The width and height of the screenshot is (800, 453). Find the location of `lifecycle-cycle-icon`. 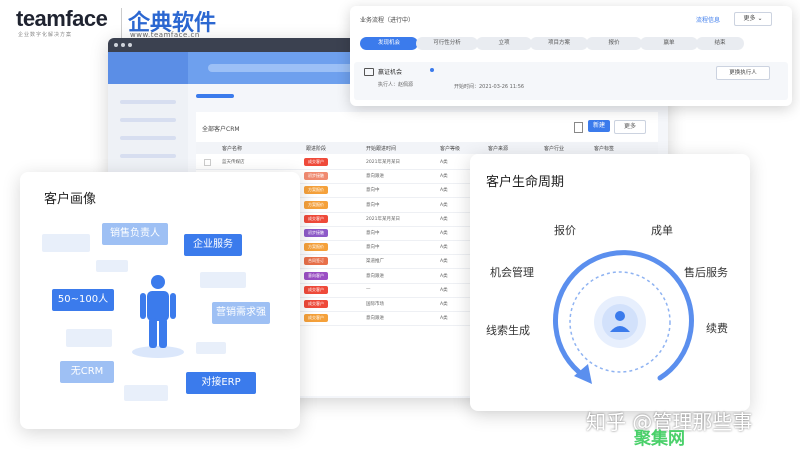

lifecycle-cycle-icon is located at coordinates (623, 317).